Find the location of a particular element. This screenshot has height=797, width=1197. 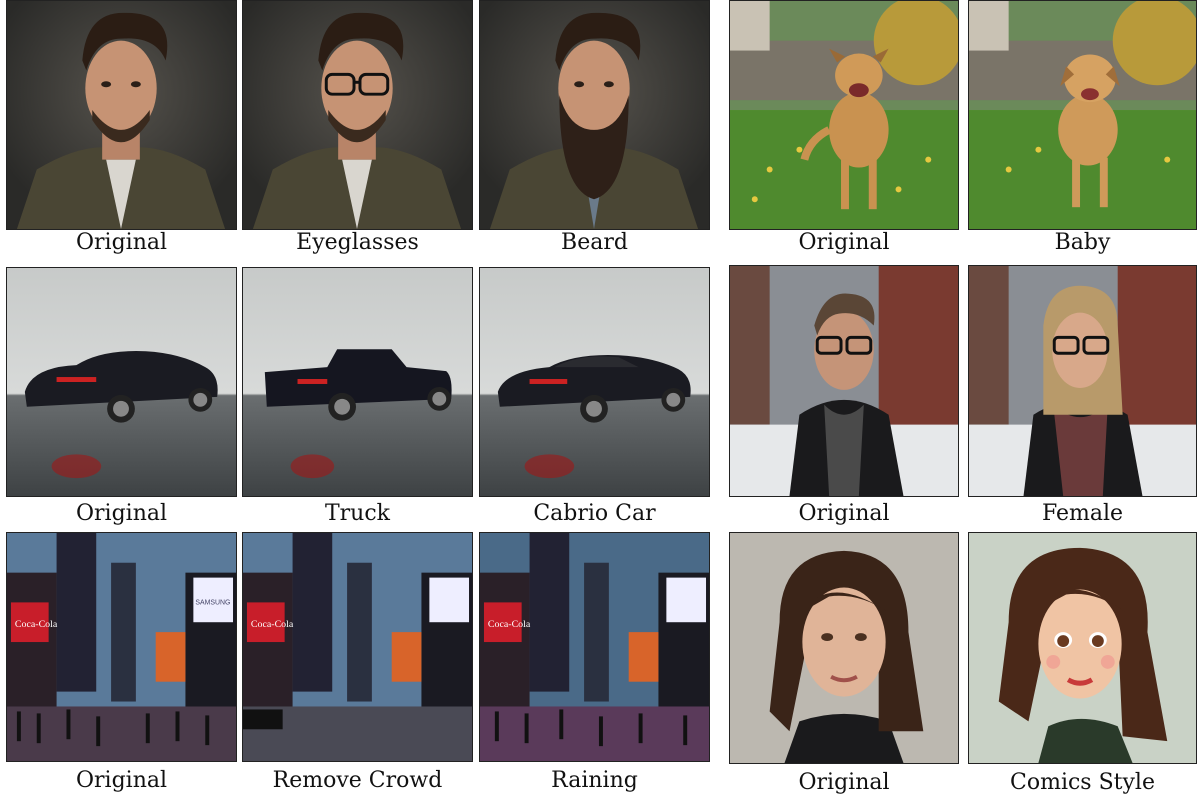

panel-city-original: Coca-Cola SAMSUNG Original is located at coordinates (121, 664).